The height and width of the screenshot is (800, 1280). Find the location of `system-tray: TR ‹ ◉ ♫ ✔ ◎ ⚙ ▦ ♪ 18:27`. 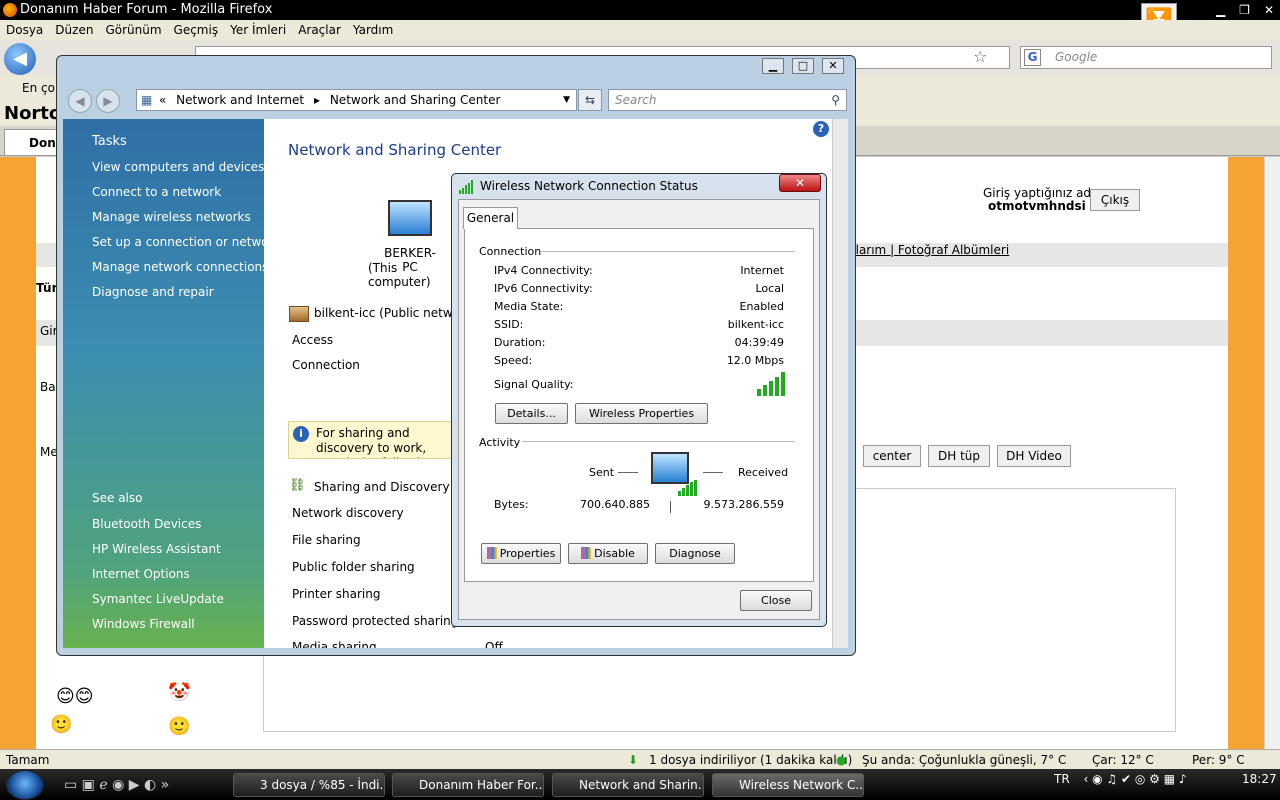

system-tray: TR ‹ ◉ ♫ ✔ ◎ ⚙ ▦ ♪ 18:27 is located at coordinates (1165, 779).